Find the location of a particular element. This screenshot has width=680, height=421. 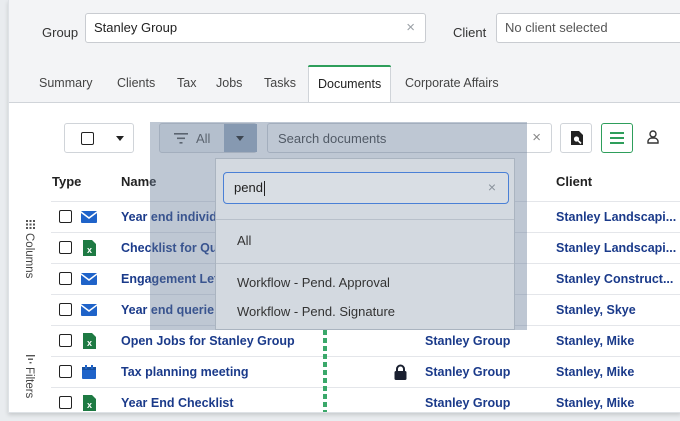

group-select: Stanley Group × is located at coordinates (255, 28).